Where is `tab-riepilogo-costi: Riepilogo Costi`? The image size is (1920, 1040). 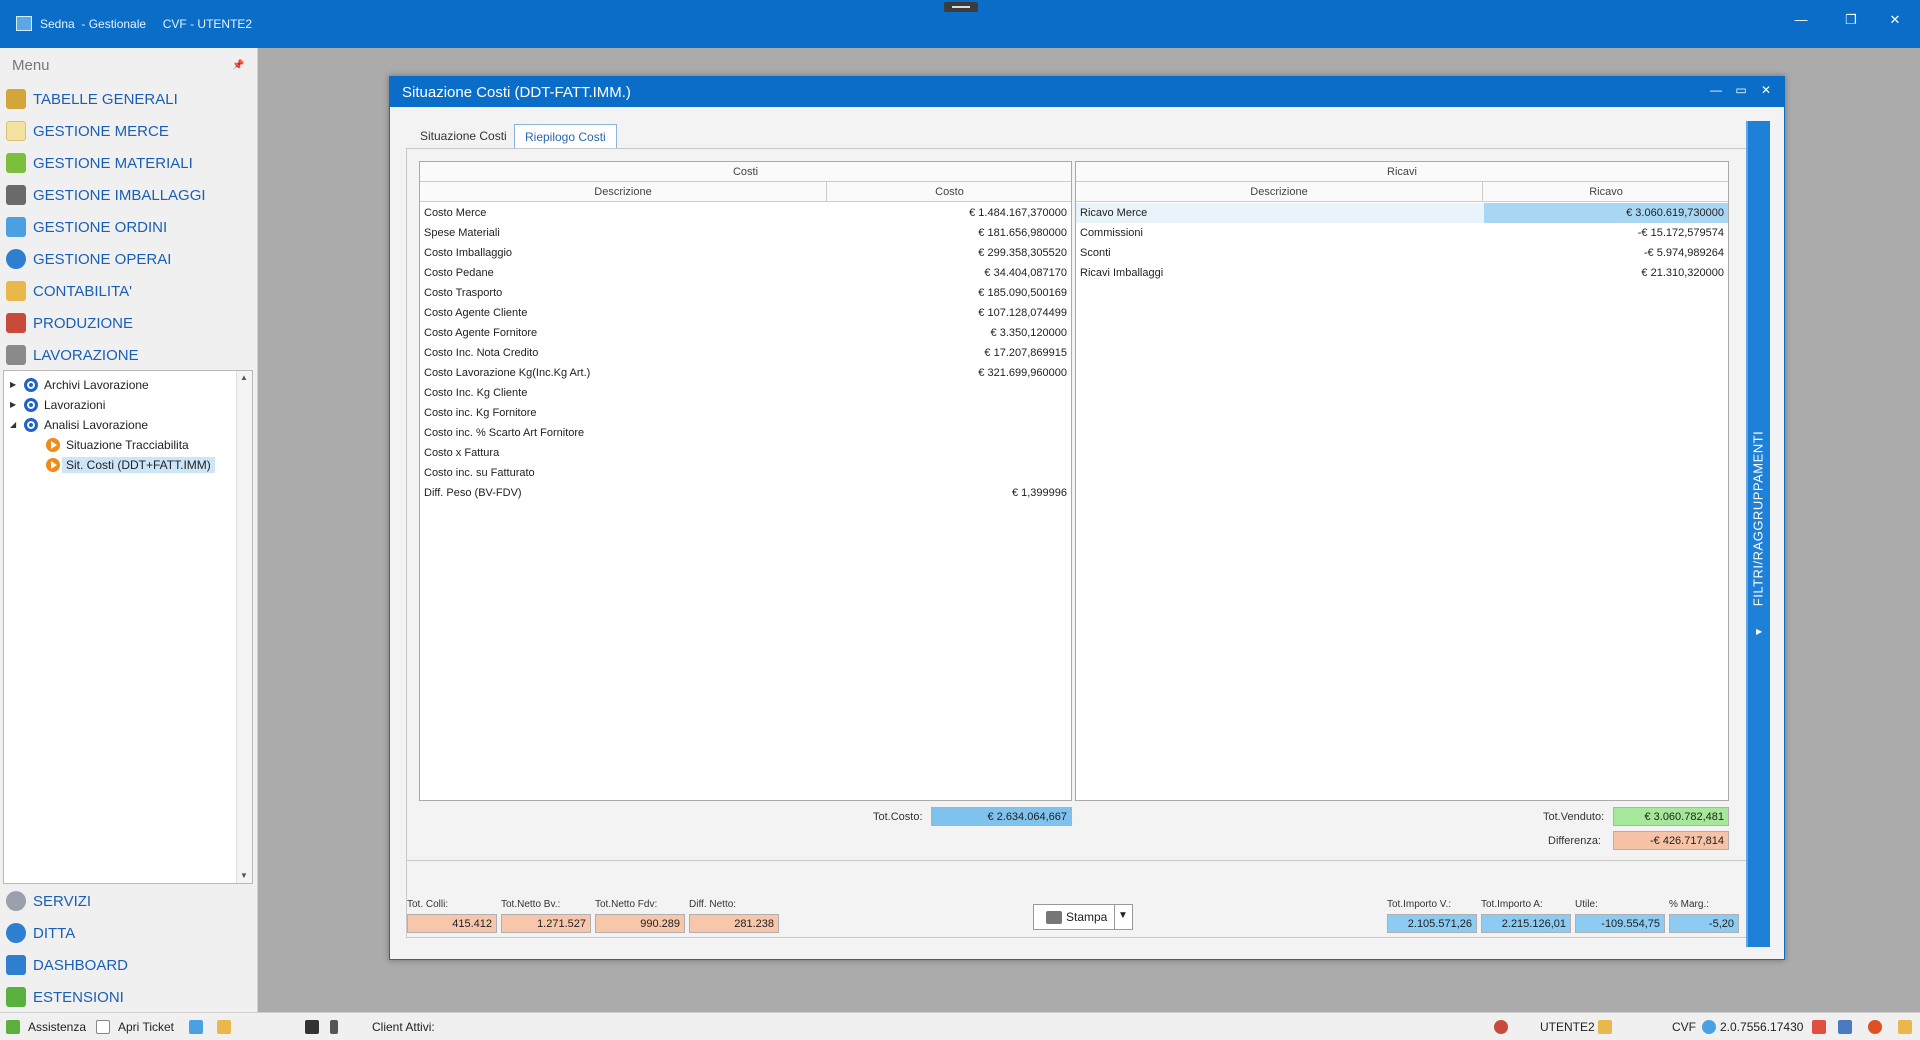 tab-riepilogo-costi: Riepilogo Costi is located at coordinates (565, 136).